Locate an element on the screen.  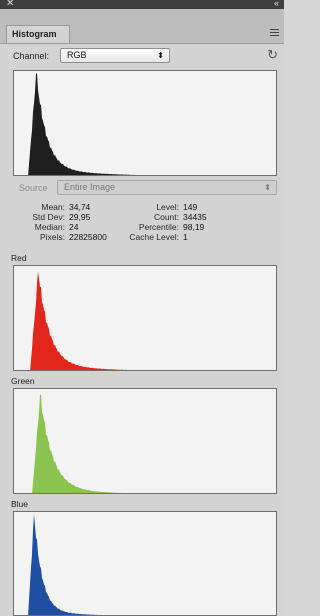
stat-value: 1 is located at coordinates (185, 237).